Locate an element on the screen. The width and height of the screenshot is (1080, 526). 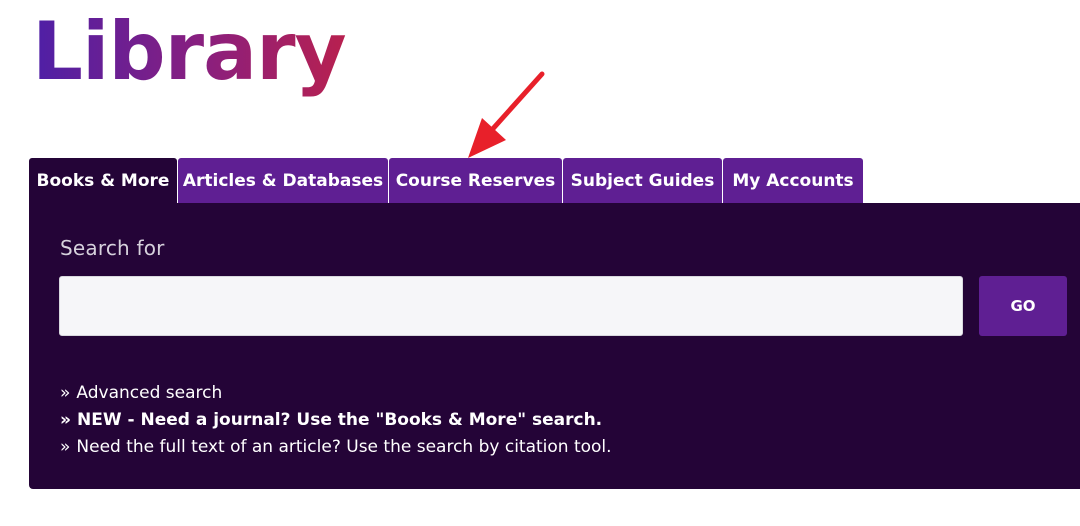
tab-course-reserves: Course Reserves is located at coordinates (475, 180).